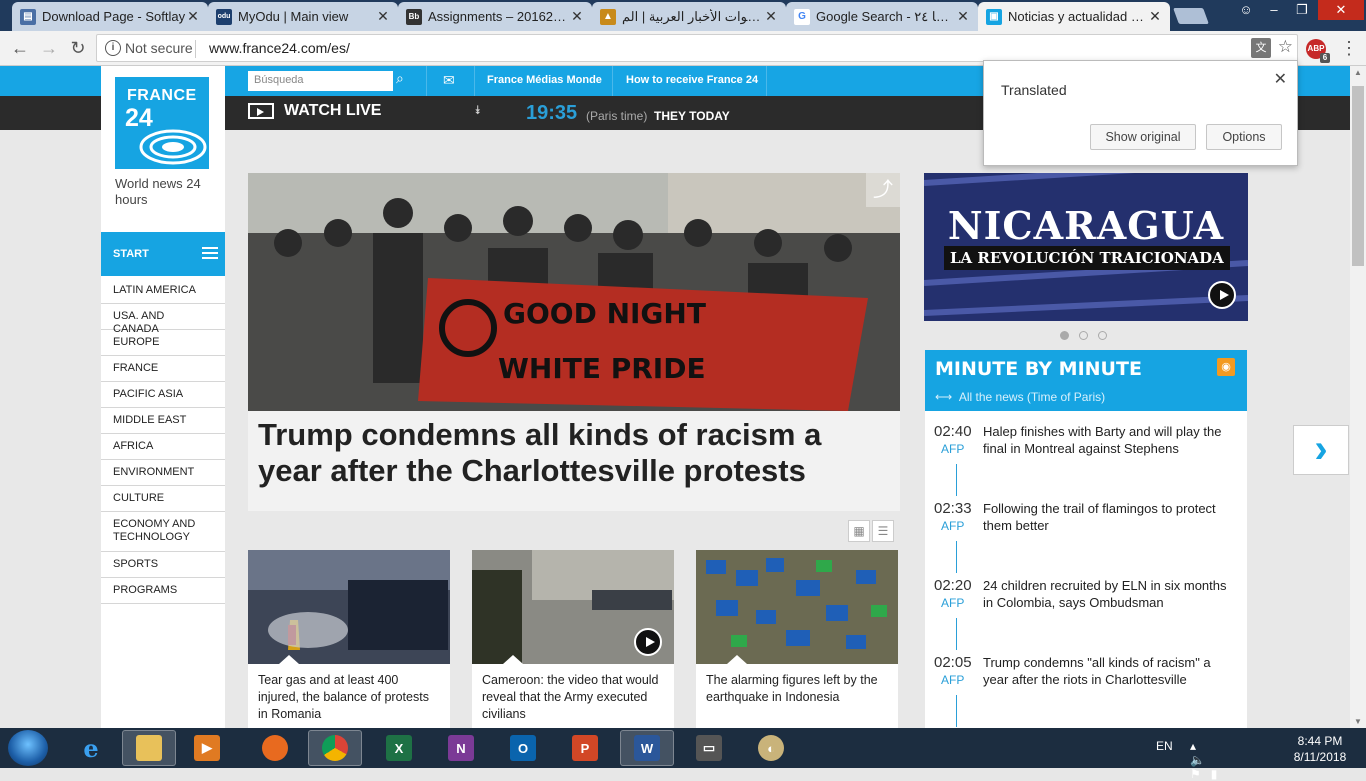 This screenshot has width=1366, height=781. I want to click on link-france-medias-monde: France Médias Monde, so click(544, 80).